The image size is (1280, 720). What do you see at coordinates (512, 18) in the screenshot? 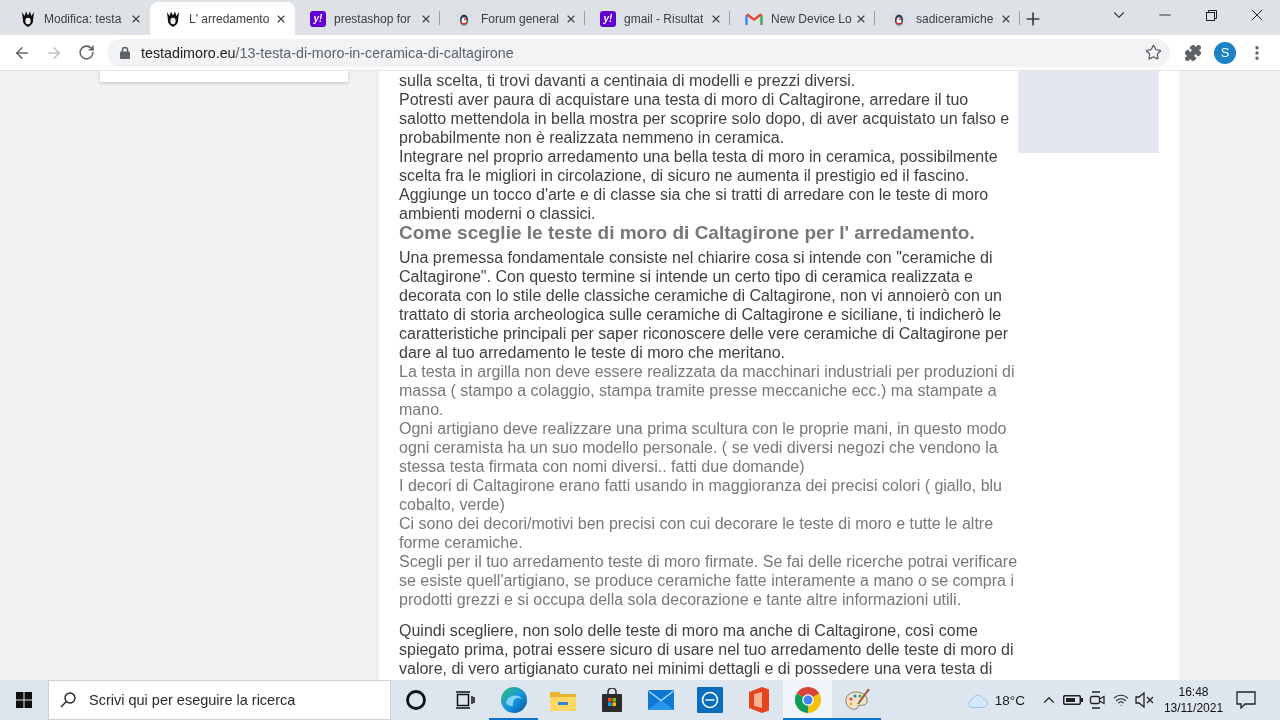
I see `browser-tab: Forum general` at bounding box center [512, 18].